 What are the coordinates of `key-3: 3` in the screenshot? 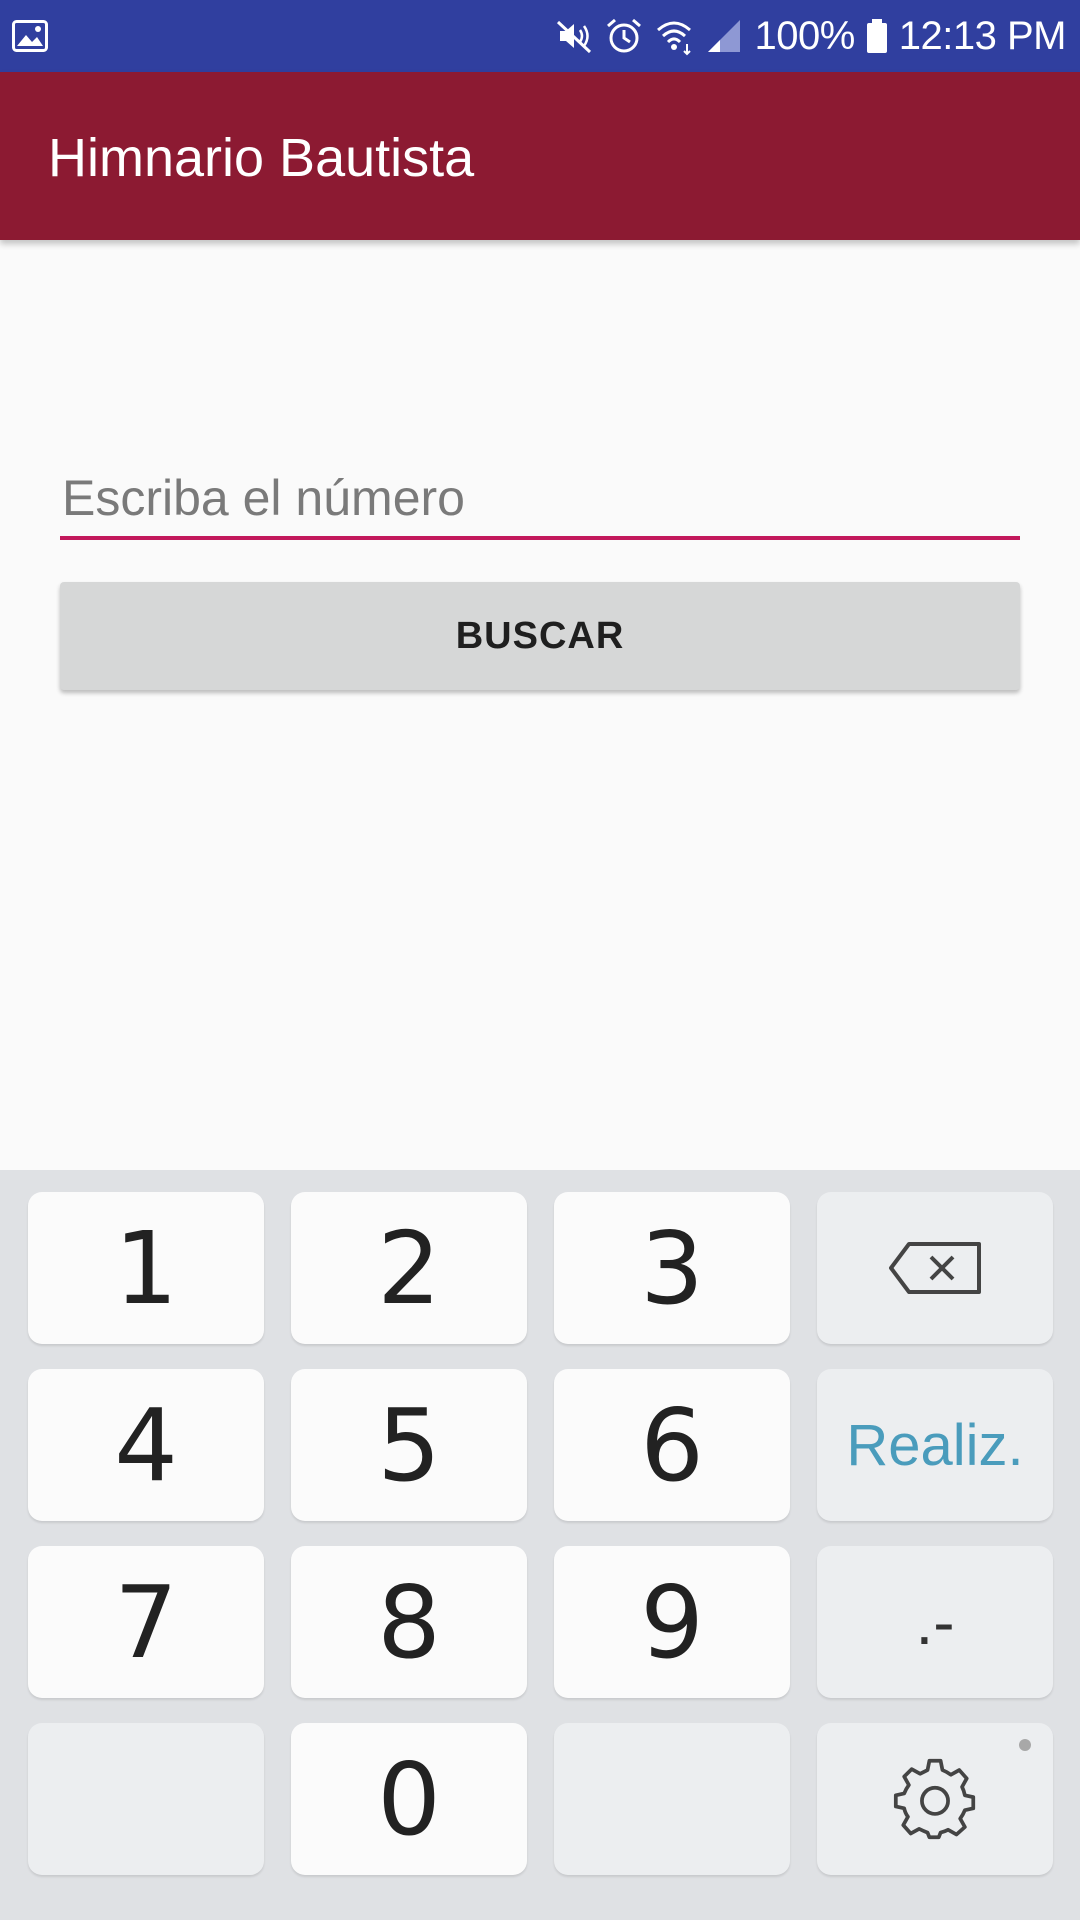 It's located at (672, 1268).